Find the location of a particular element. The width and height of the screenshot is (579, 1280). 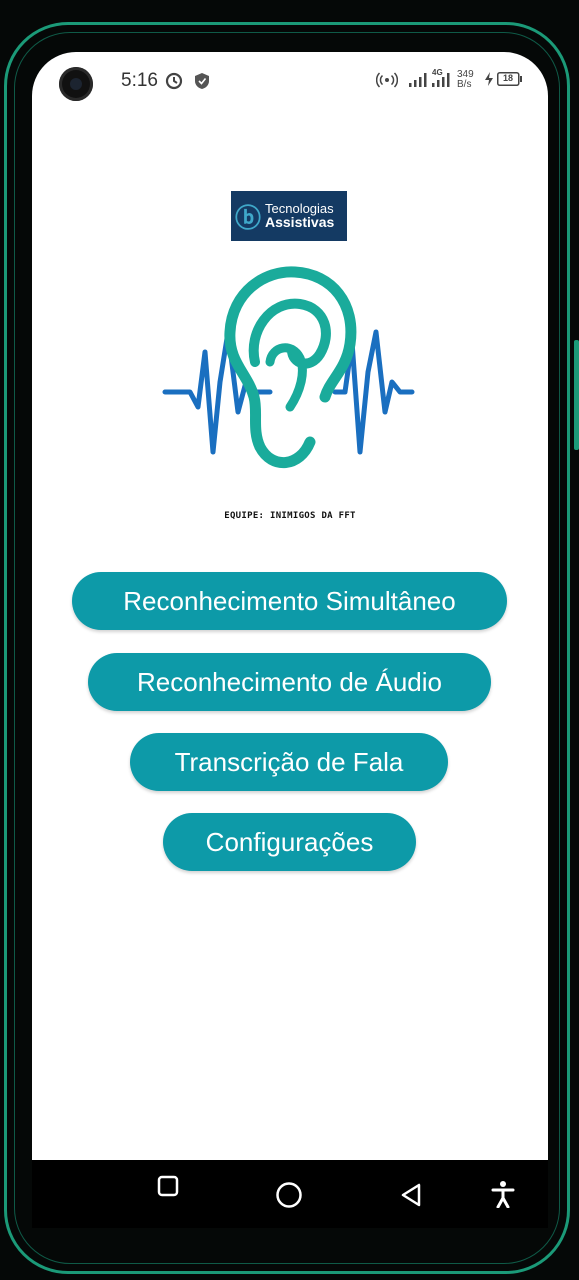

ear-soundwave-icon is located at coordinates (288, 367).